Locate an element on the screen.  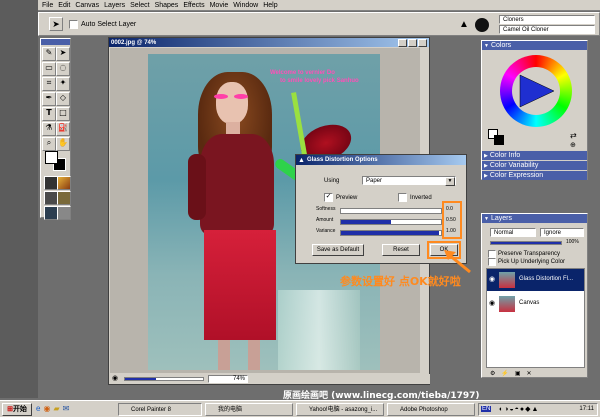
auto-select-checkbox is located at coordinates (73, 24).